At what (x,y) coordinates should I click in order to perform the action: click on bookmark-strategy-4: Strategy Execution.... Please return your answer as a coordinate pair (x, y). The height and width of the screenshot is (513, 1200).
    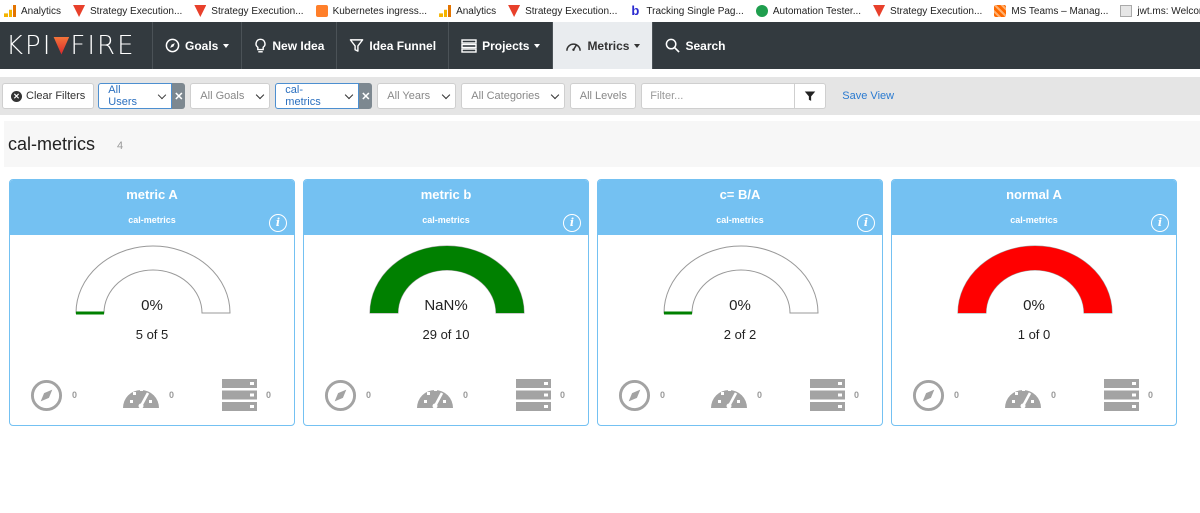
    Looking at the image, I should click on (927, 11).